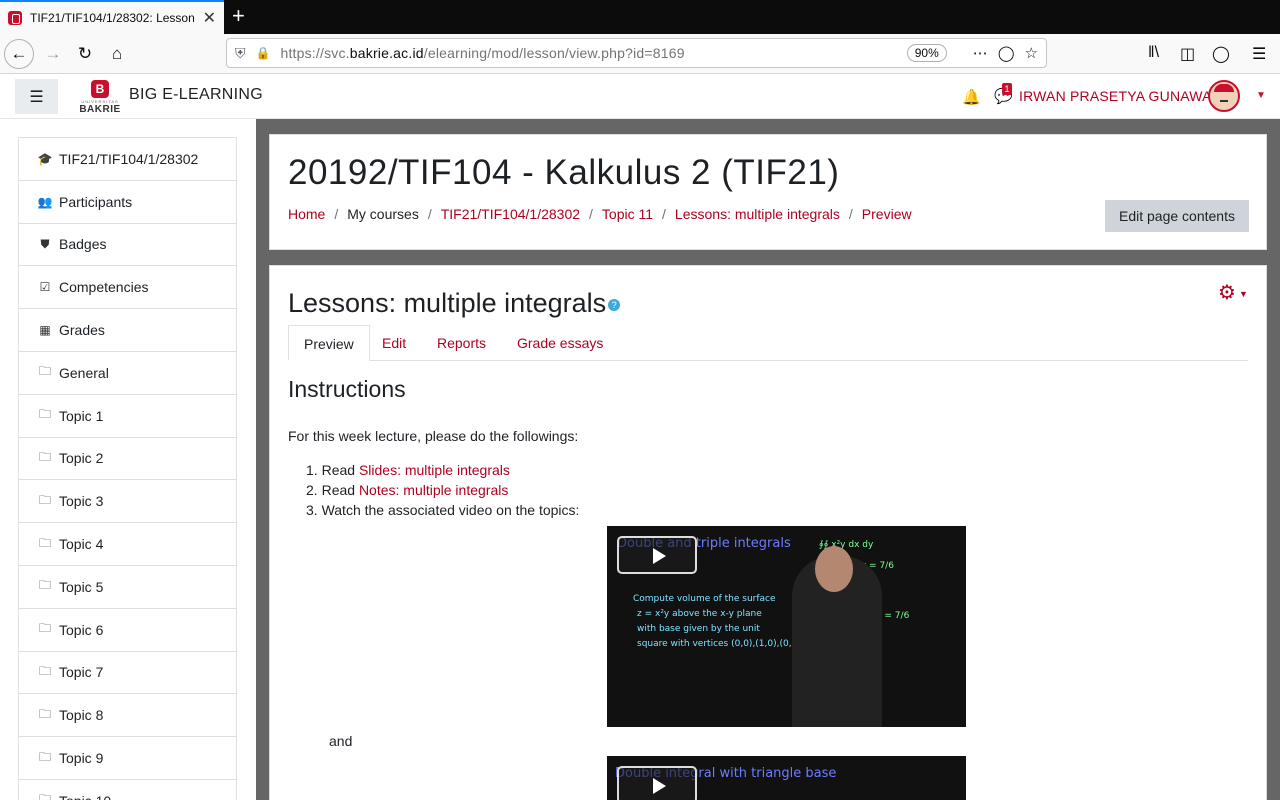 This screenshot has width=1280, height=800. What do you see at coordinates (1007, 89) in the screenshot?
I see `message-count-badge: 1` at bounding box center [1007, 89].